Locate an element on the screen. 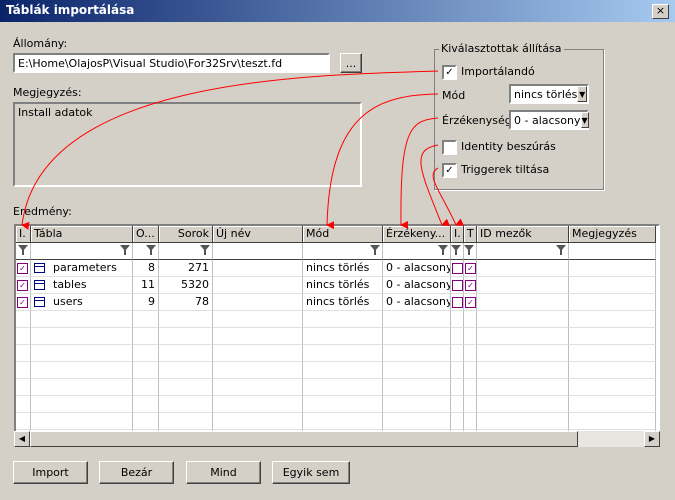 The width and height of the screenshot is (675, 500). arrow-identity is located at coordinates (435, 185).